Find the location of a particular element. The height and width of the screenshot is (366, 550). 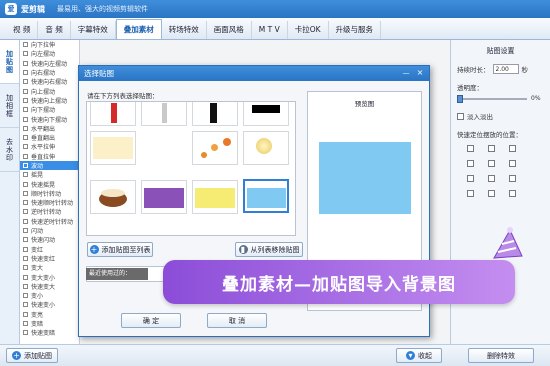

sticker-list is located at coordinates (191, 168).